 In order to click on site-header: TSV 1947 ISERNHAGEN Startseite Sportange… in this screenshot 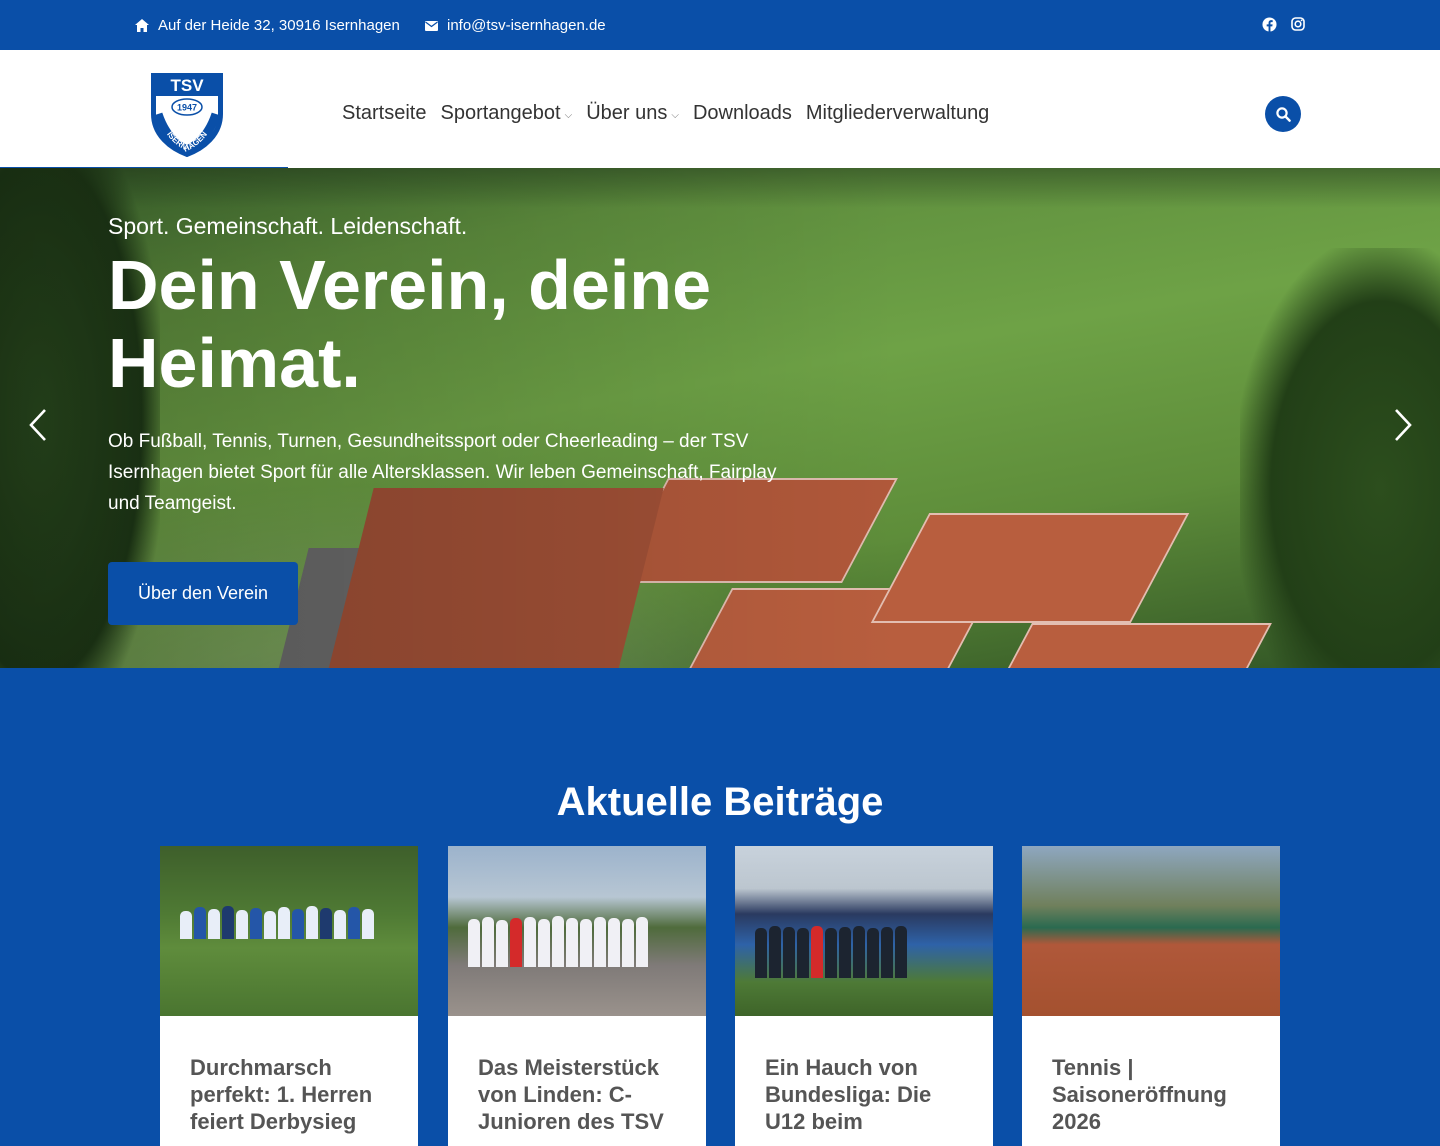, I will do `click(720, 111)`.